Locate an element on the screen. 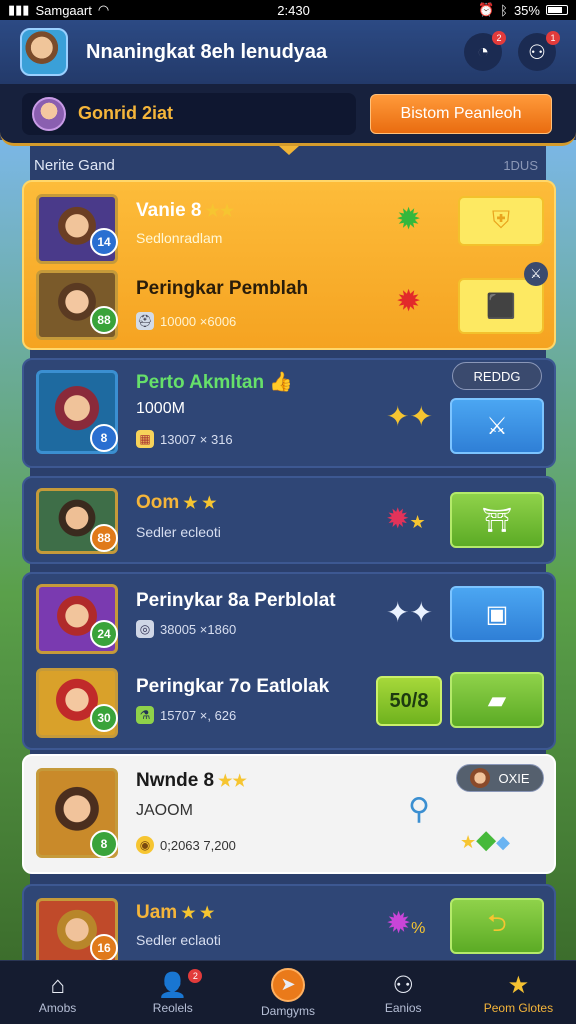 Image resolution: width=576 pixels, height=1024 pixels. red-gem-icon: ✹ is located at coordinates (409, 301).